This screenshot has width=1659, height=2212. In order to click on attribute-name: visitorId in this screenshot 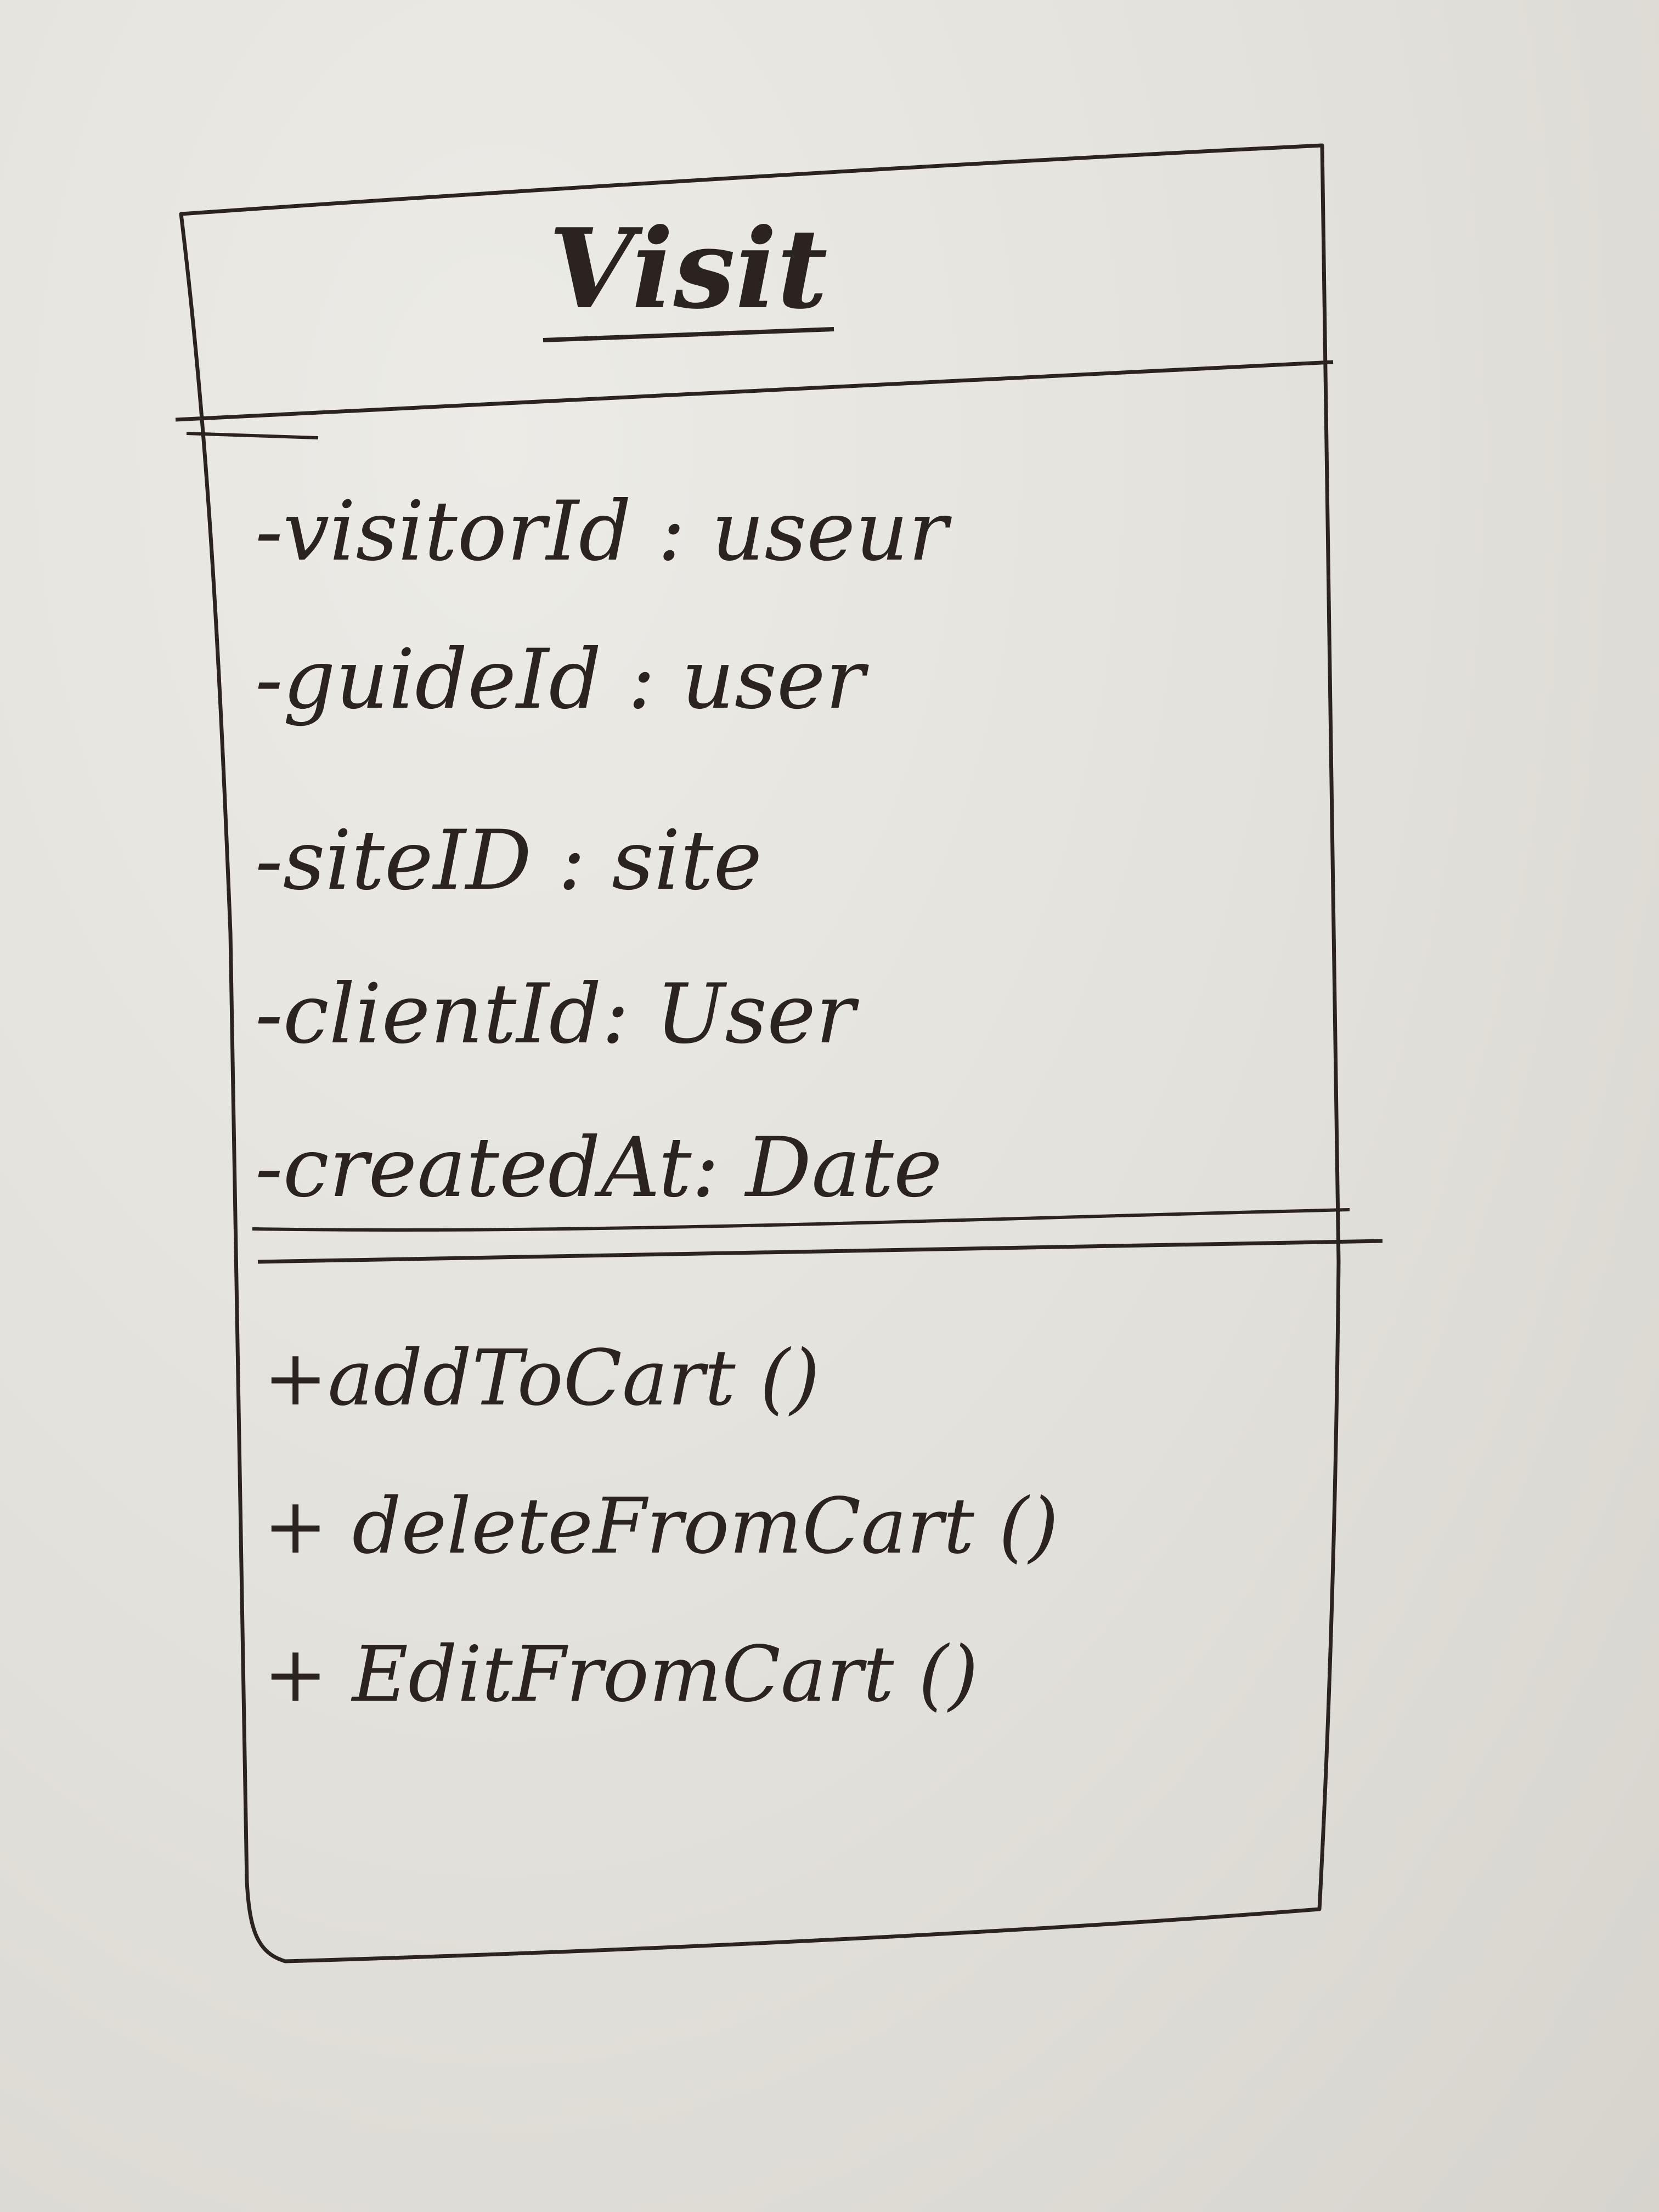, I will do `click(457, 531)`.